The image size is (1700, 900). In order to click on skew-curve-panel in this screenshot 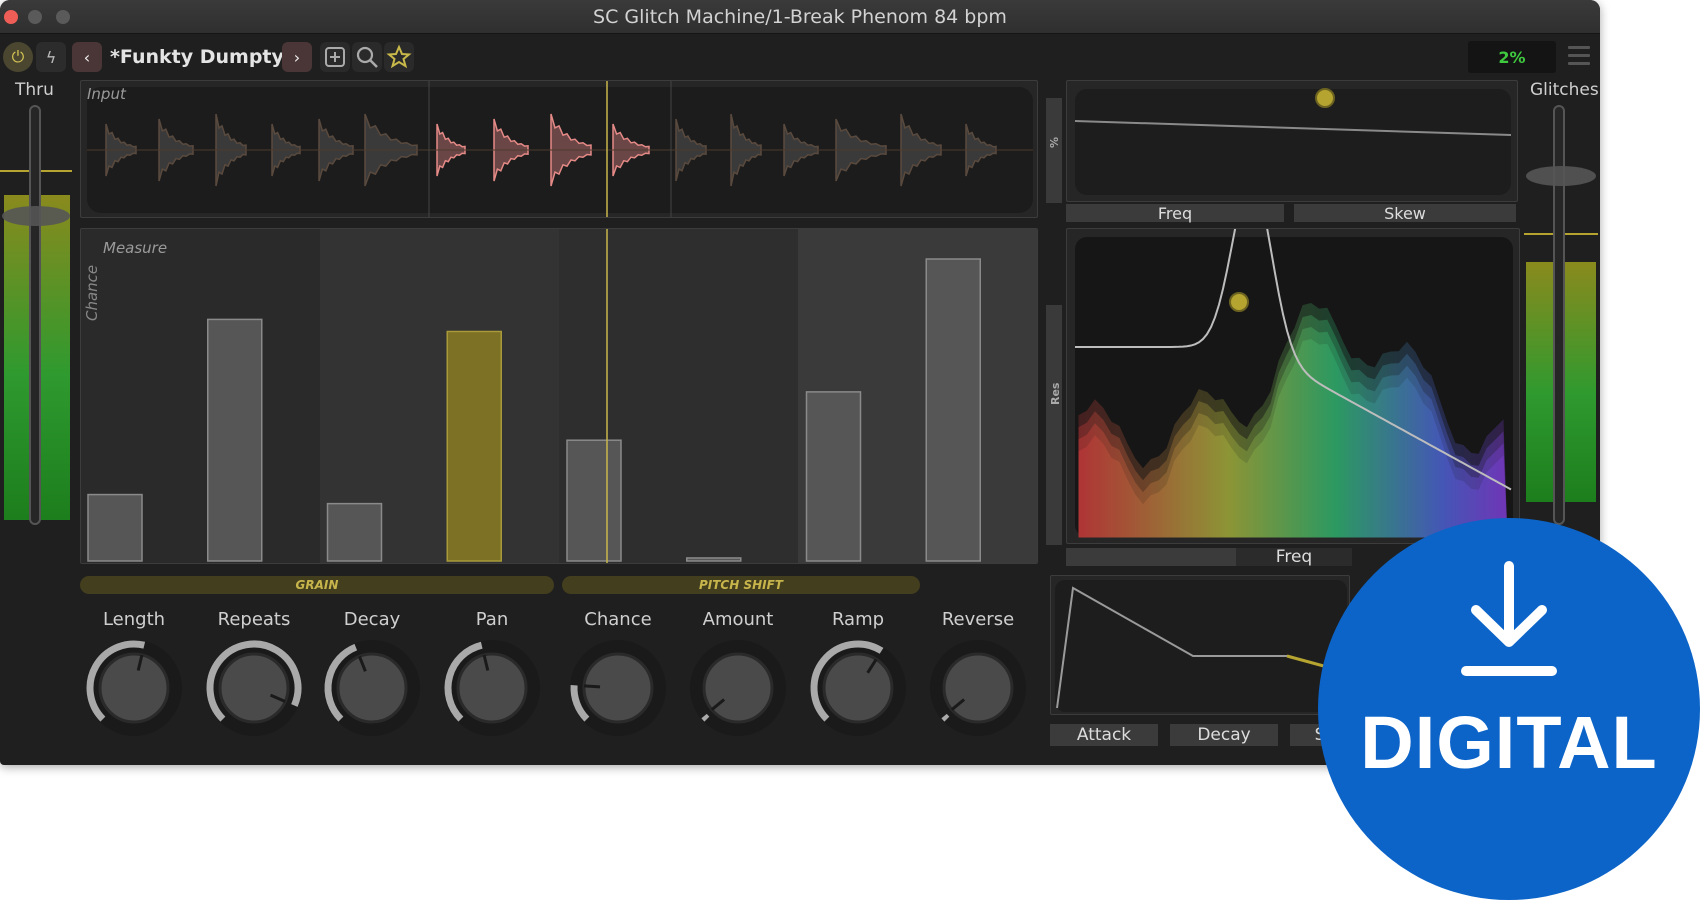, I will do `click(1292, 141)`.